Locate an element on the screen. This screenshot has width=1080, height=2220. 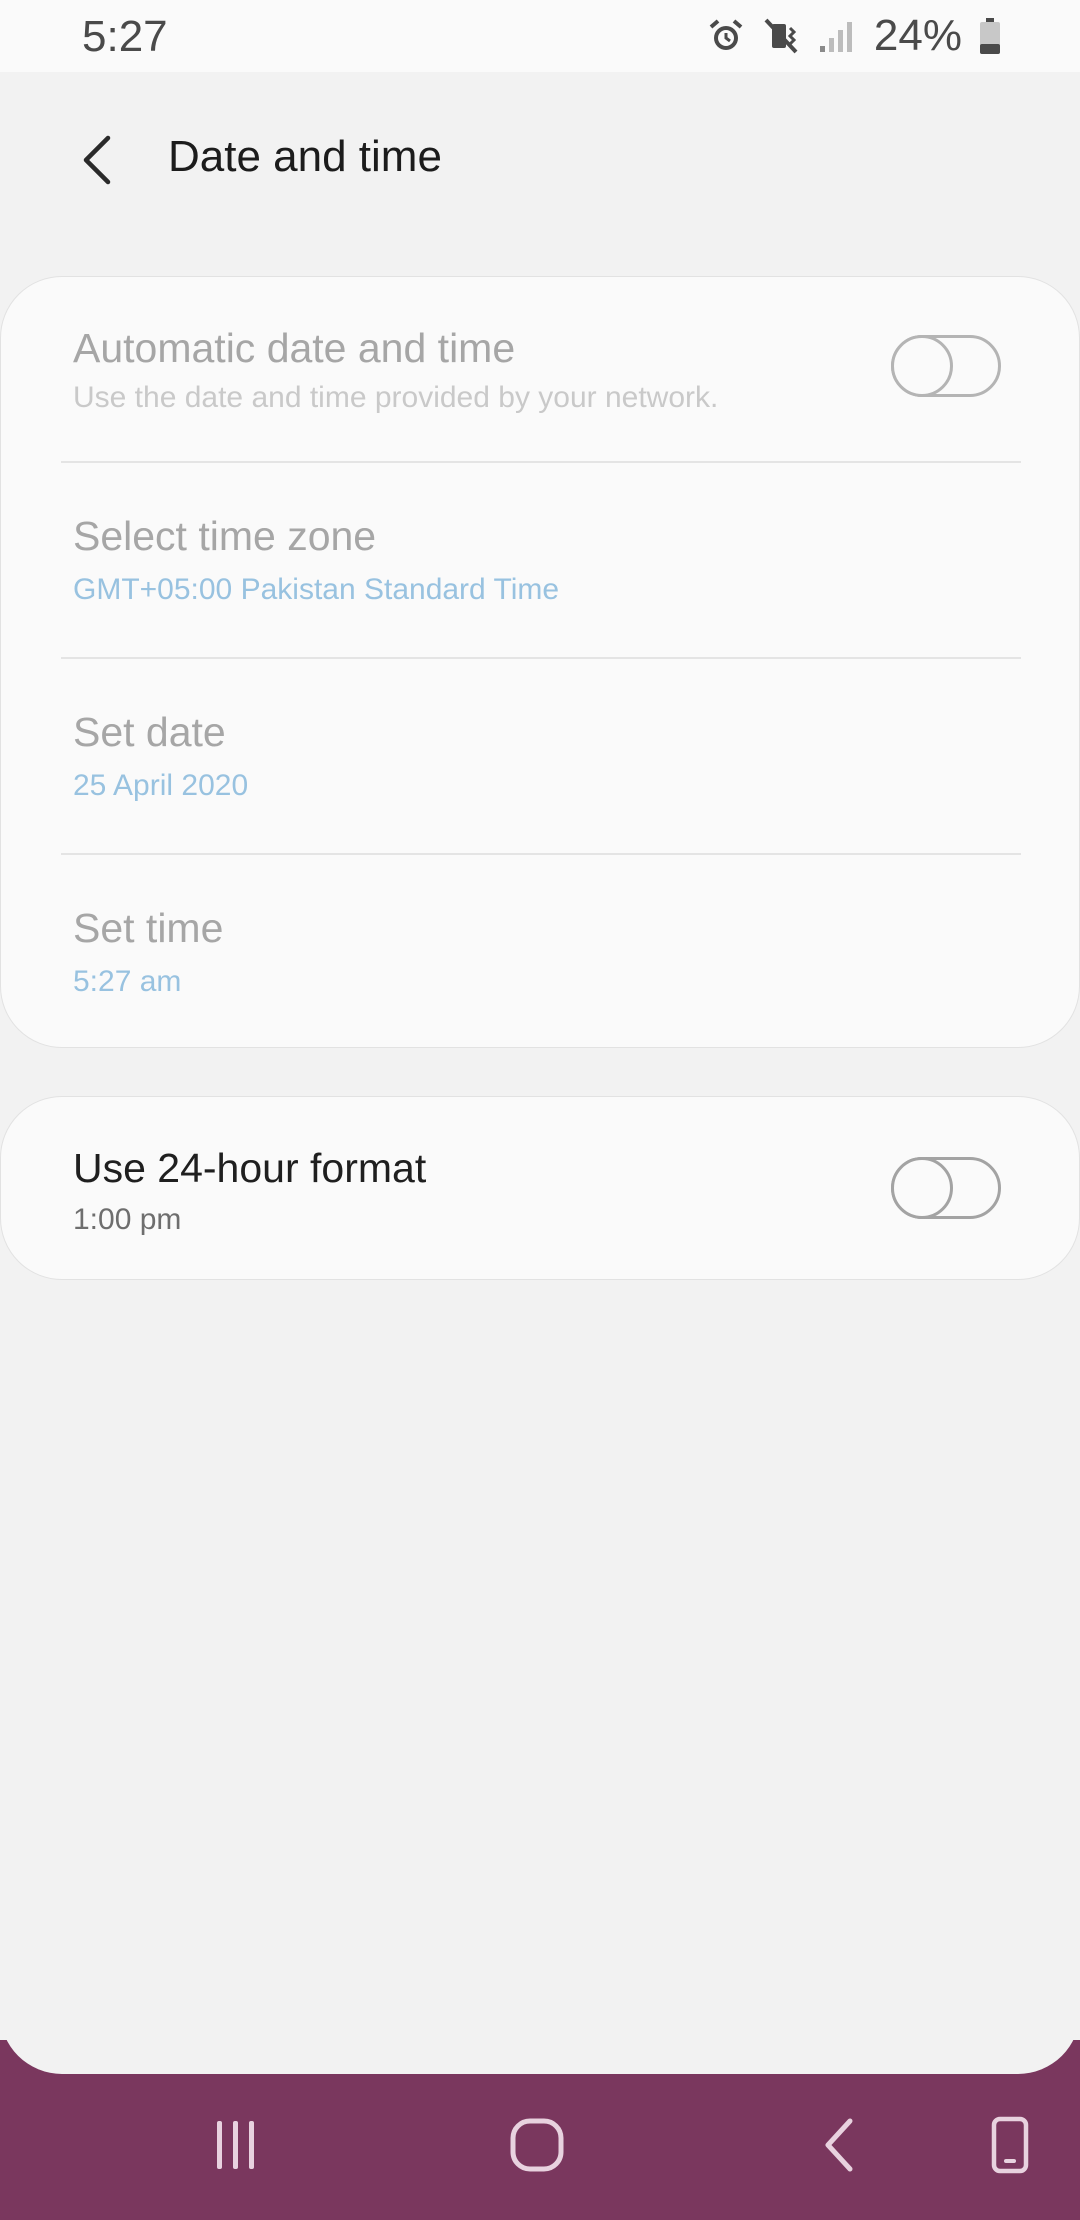
status-time: 5:27 is located at coordinates (125, 36).